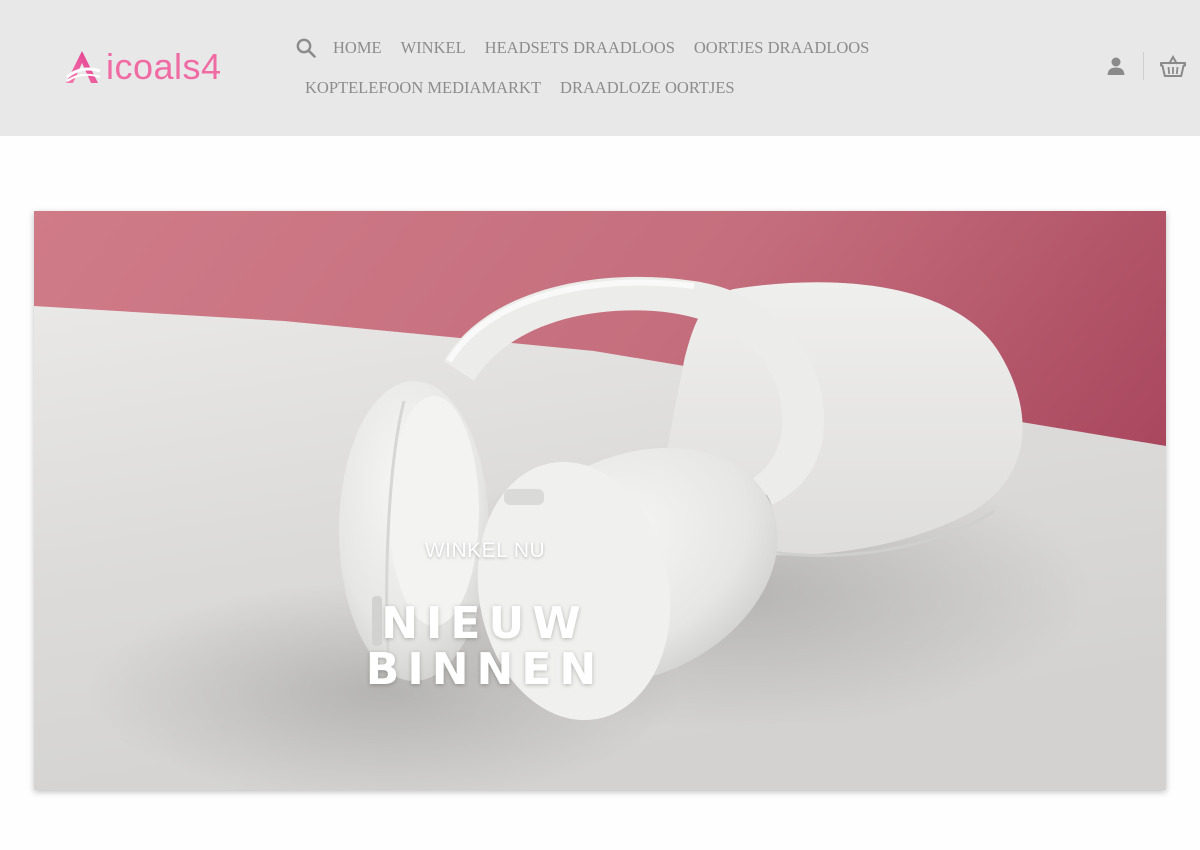 This screenshot has height=850, width=1200. What do you see at coordinates (1116, 66) in the screenshot?
I see `user-icon` at bounding box center [1116, 66].